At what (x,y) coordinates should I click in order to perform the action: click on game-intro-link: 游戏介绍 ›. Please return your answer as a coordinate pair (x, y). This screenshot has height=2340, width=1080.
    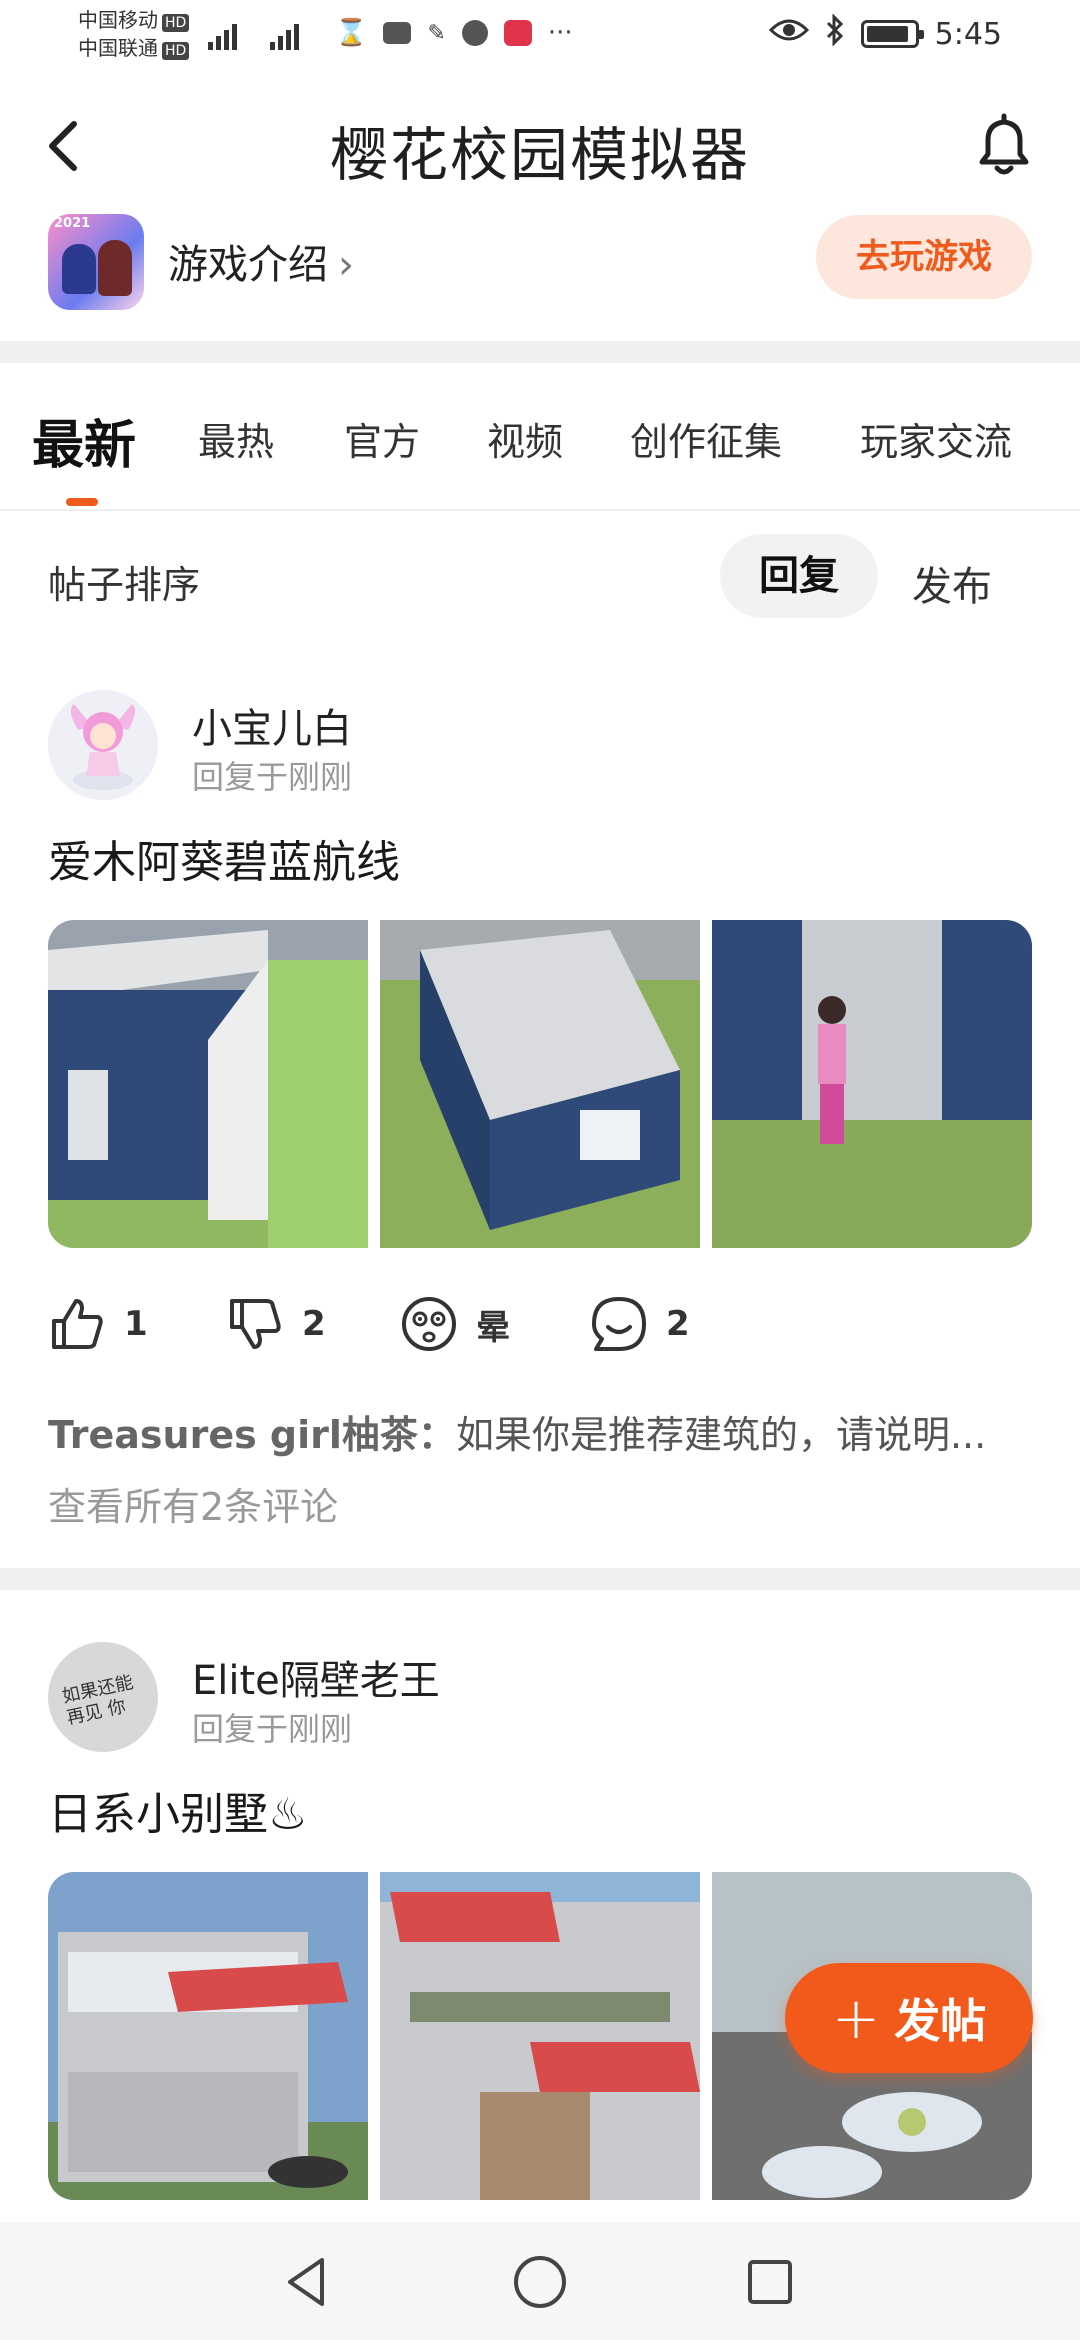
    Looking at the image, I should click on (261, 261).